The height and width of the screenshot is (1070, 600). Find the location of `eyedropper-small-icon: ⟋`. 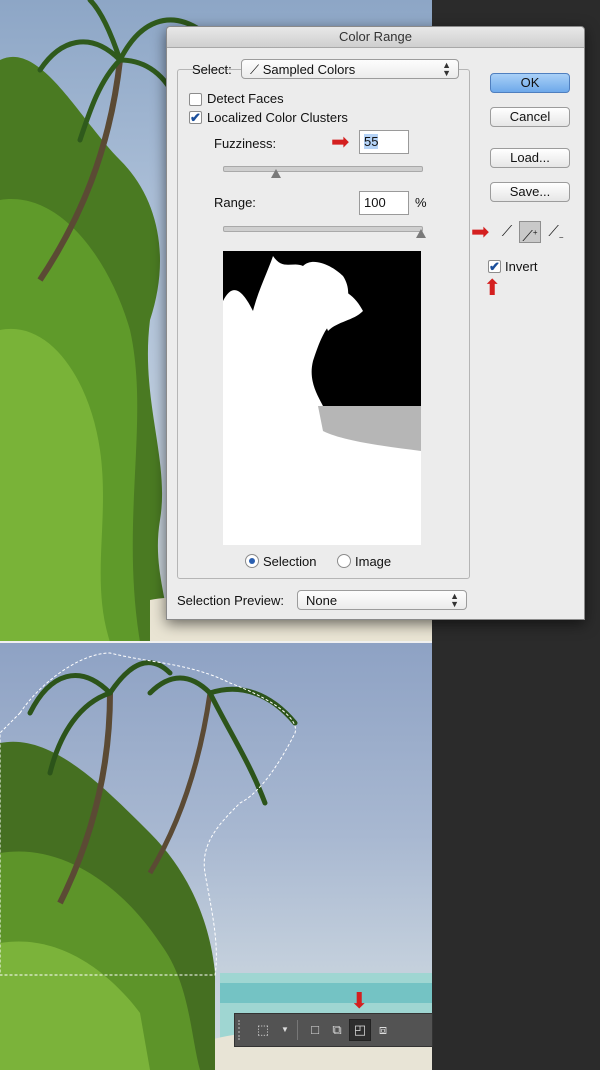

eyedropper-small-icon: ⟋ is located at coordinates (256, 69).